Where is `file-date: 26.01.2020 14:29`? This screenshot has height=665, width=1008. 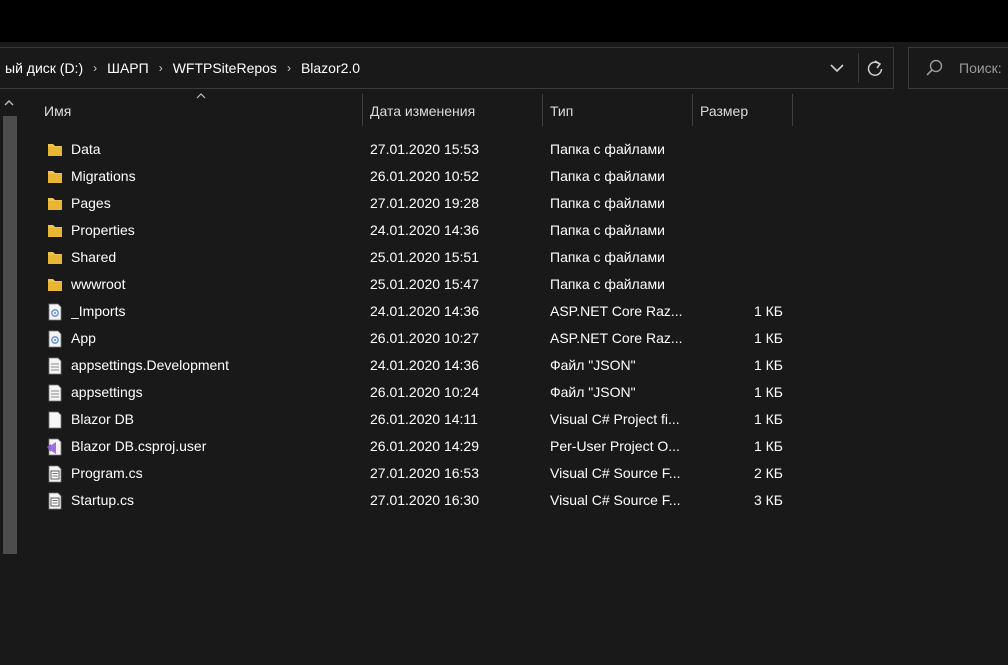 file-date: 26.01.2020 14:29 is located at coordinates (424, 446).